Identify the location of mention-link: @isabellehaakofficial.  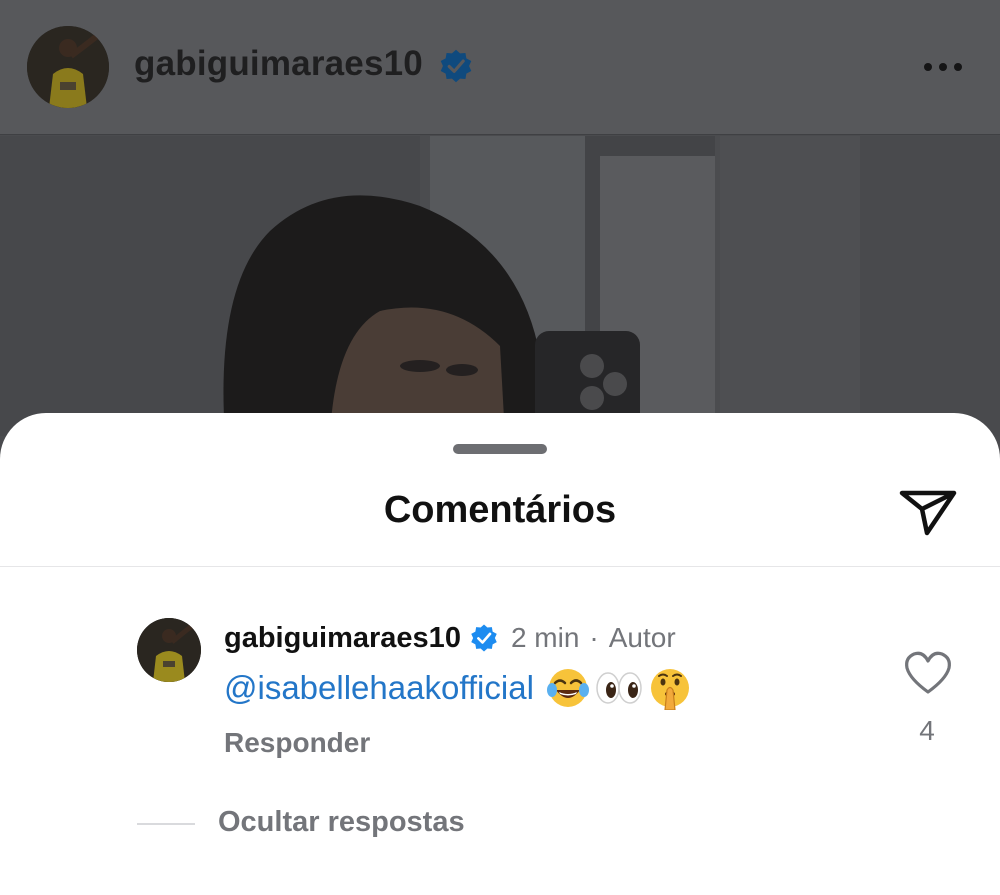
(379, 688).